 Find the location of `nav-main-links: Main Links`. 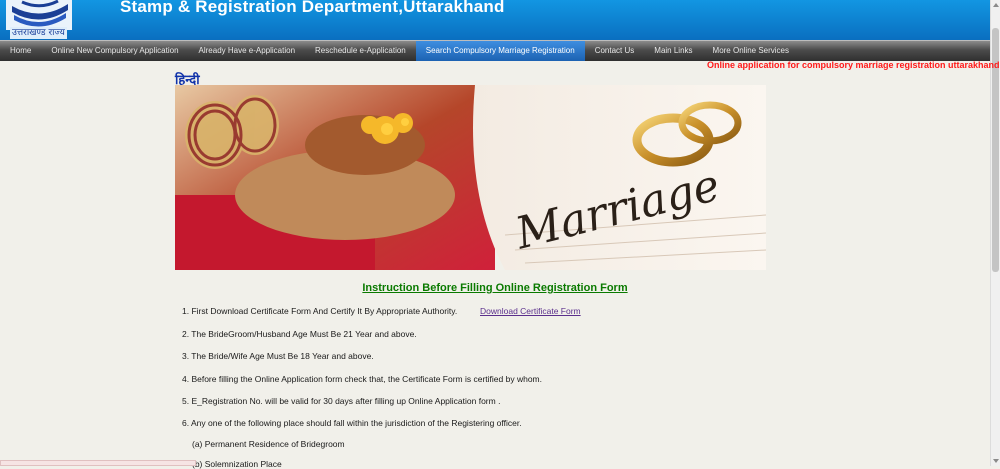

nav-main-links: Main Links is located at coordinates (673, 51).